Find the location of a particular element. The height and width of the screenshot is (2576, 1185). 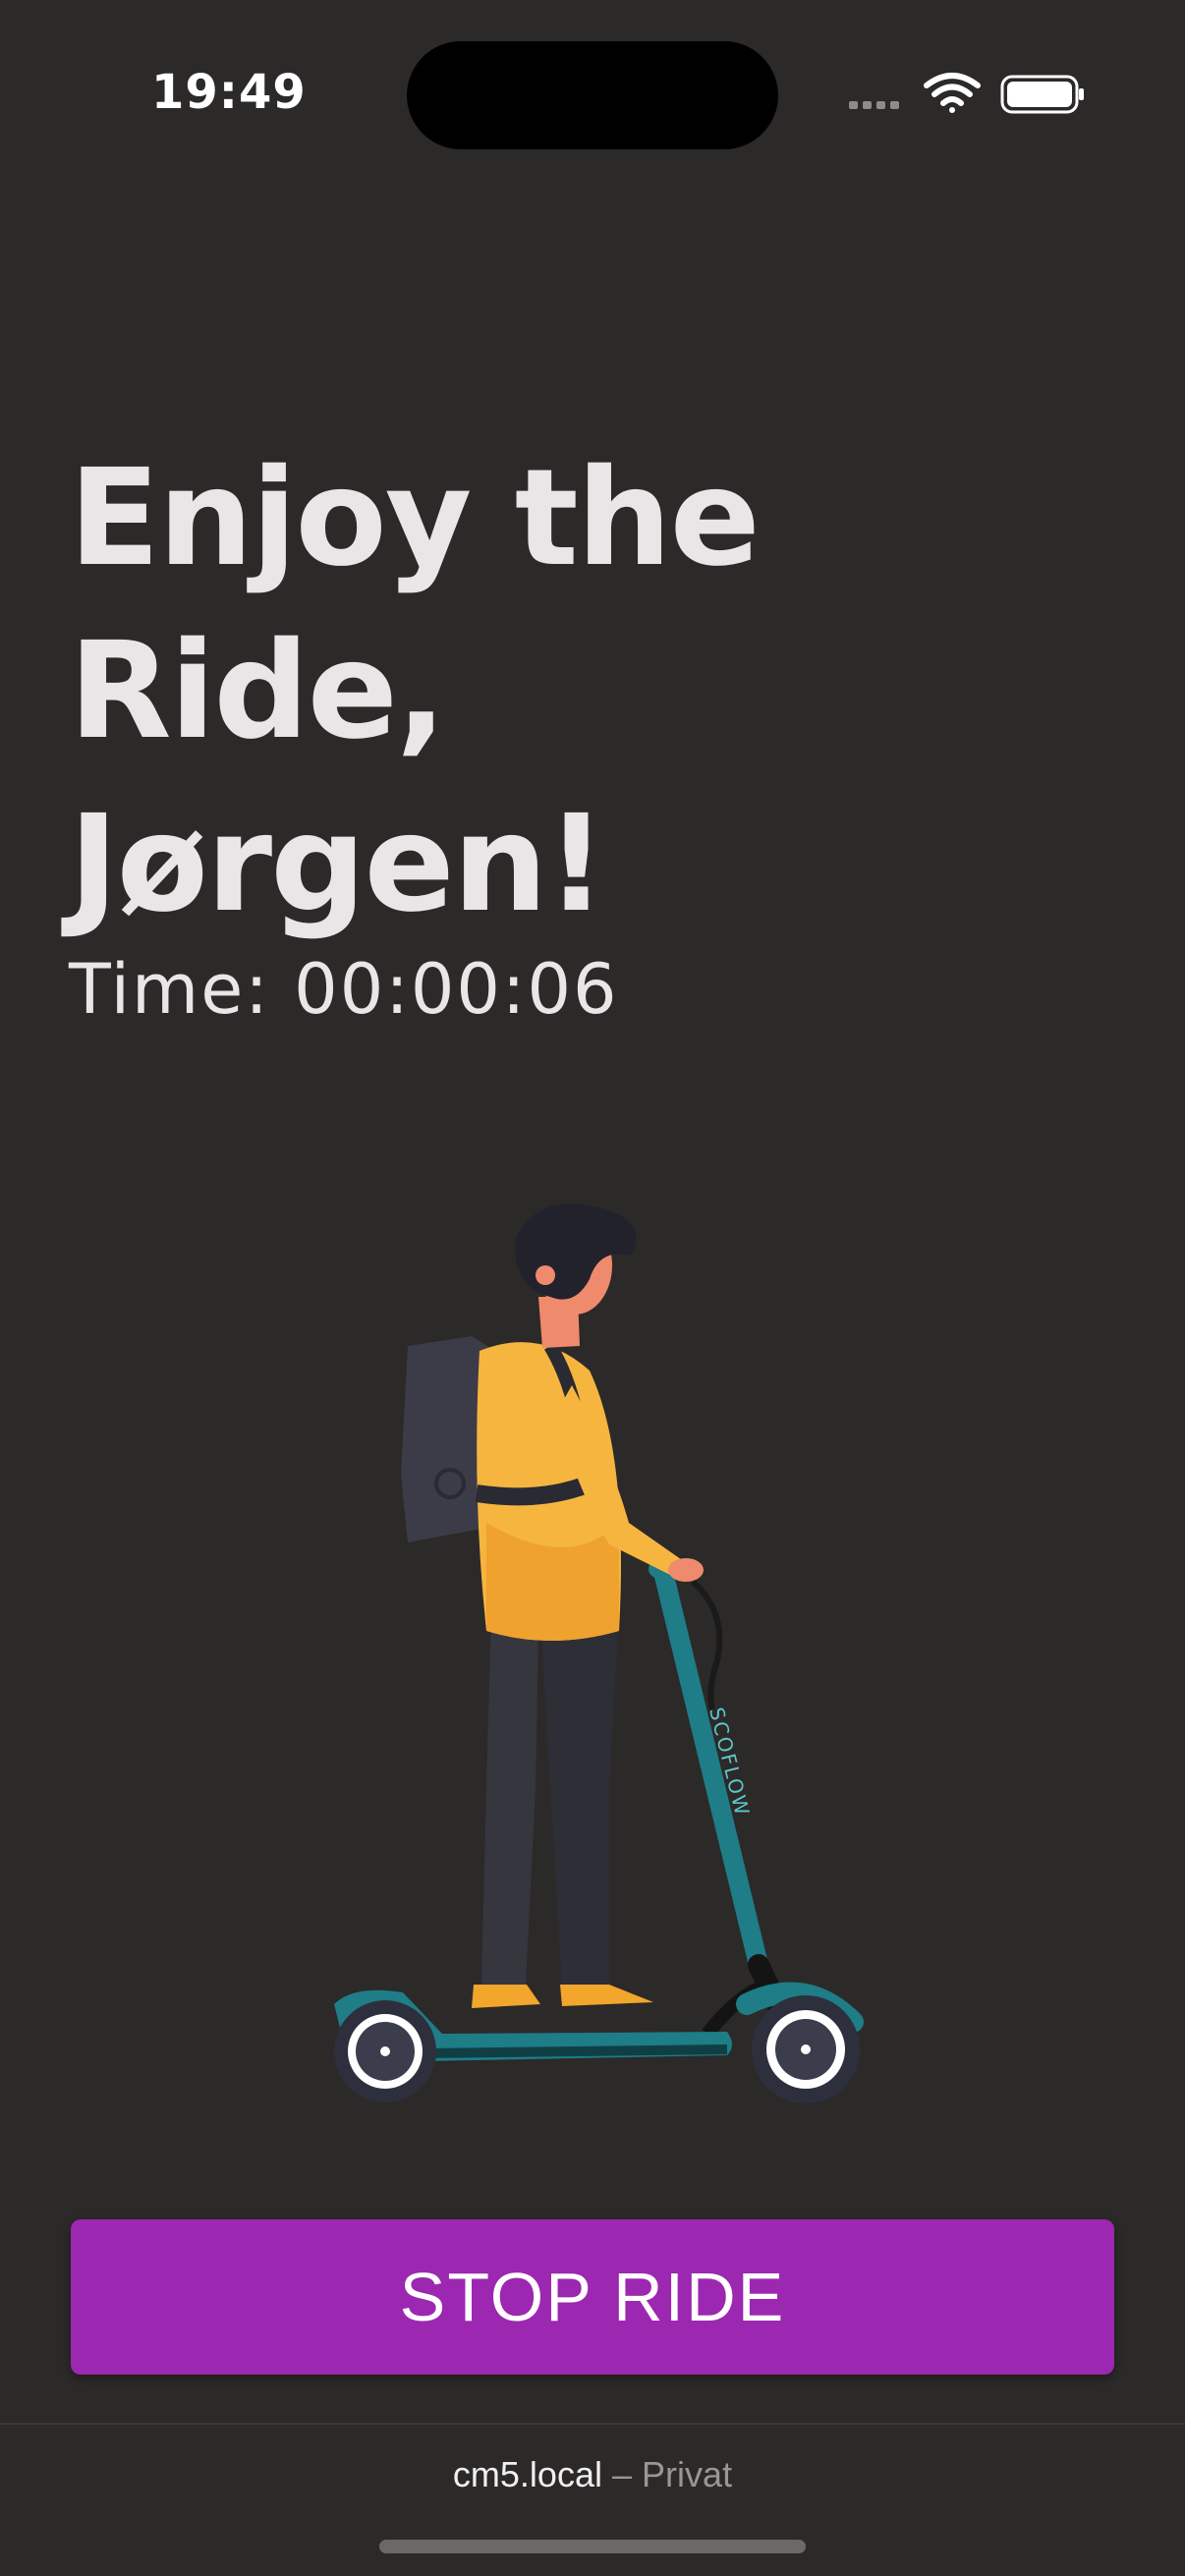

home-indicator is located at coordinates (592, 2546).